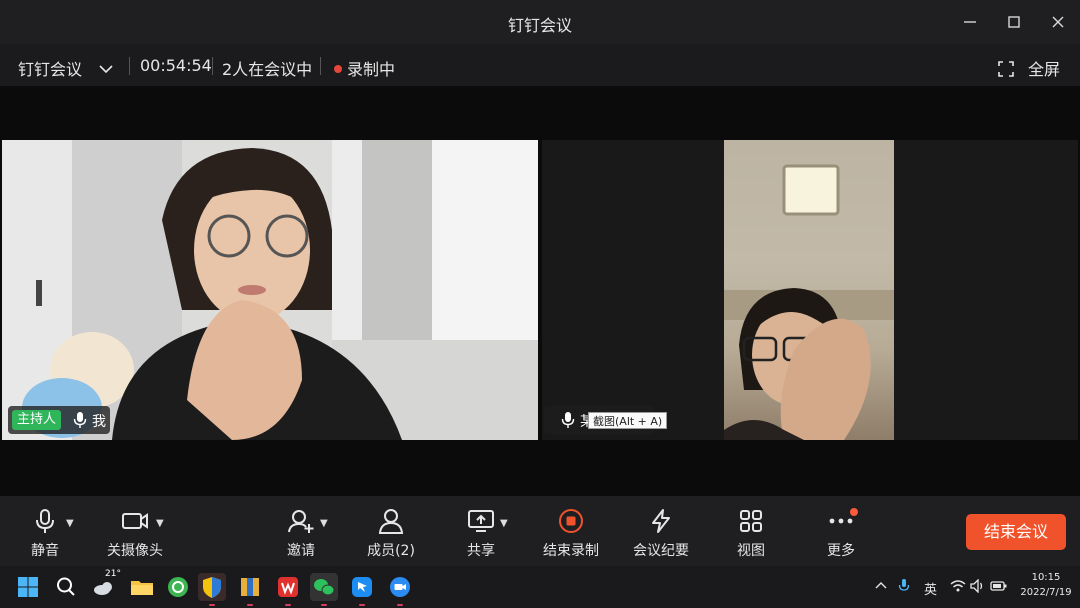 This screenshot has width=1080, height=608. Describe the element at coordinates (930, 588) in the screenshot. I see `input-method-indicator: 英` at that location.